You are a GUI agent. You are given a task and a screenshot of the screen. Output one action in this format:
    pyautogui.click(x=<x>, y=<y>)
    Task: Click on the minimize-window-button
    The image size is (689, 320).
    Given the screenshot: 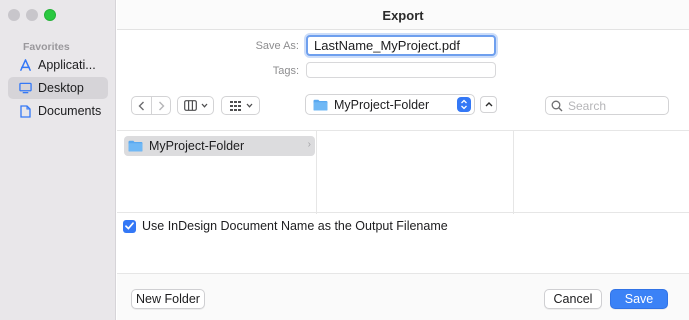 What is the action you would take?
    pyautogui.click(x=32, y=15)
    